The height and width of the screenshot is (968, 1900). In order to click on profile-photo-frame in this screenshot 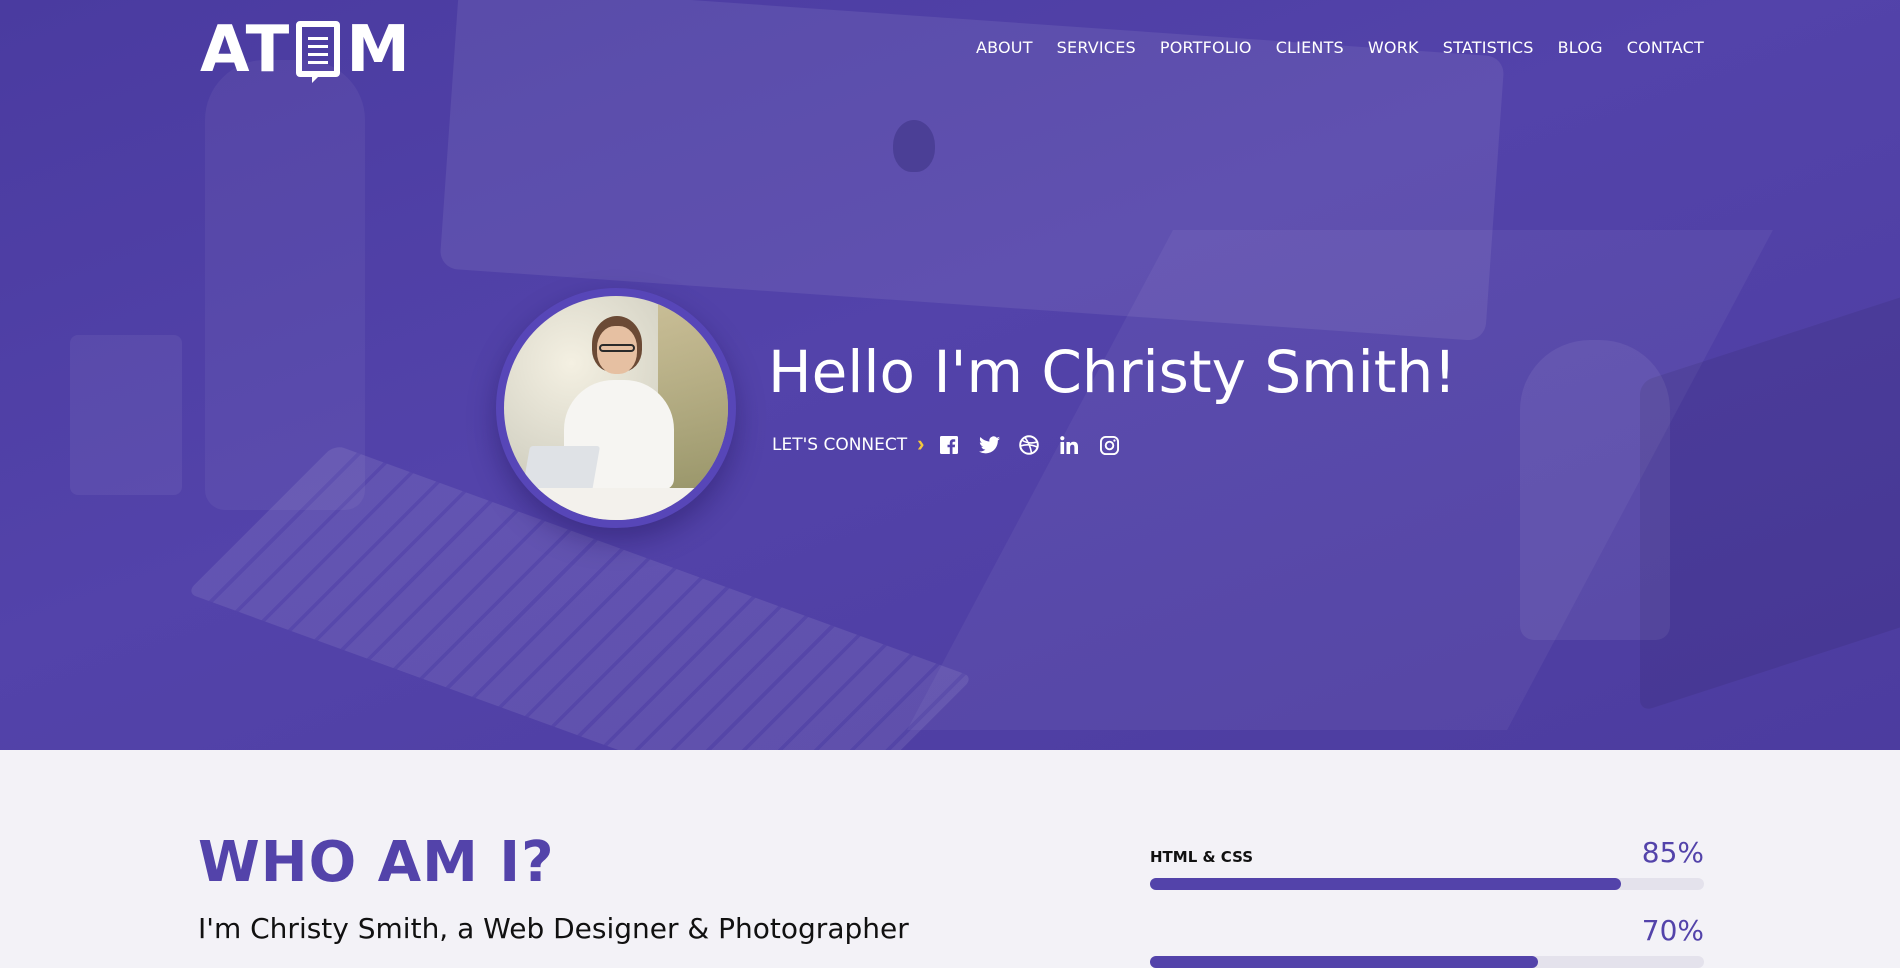, I will do `click(616, 408)`.